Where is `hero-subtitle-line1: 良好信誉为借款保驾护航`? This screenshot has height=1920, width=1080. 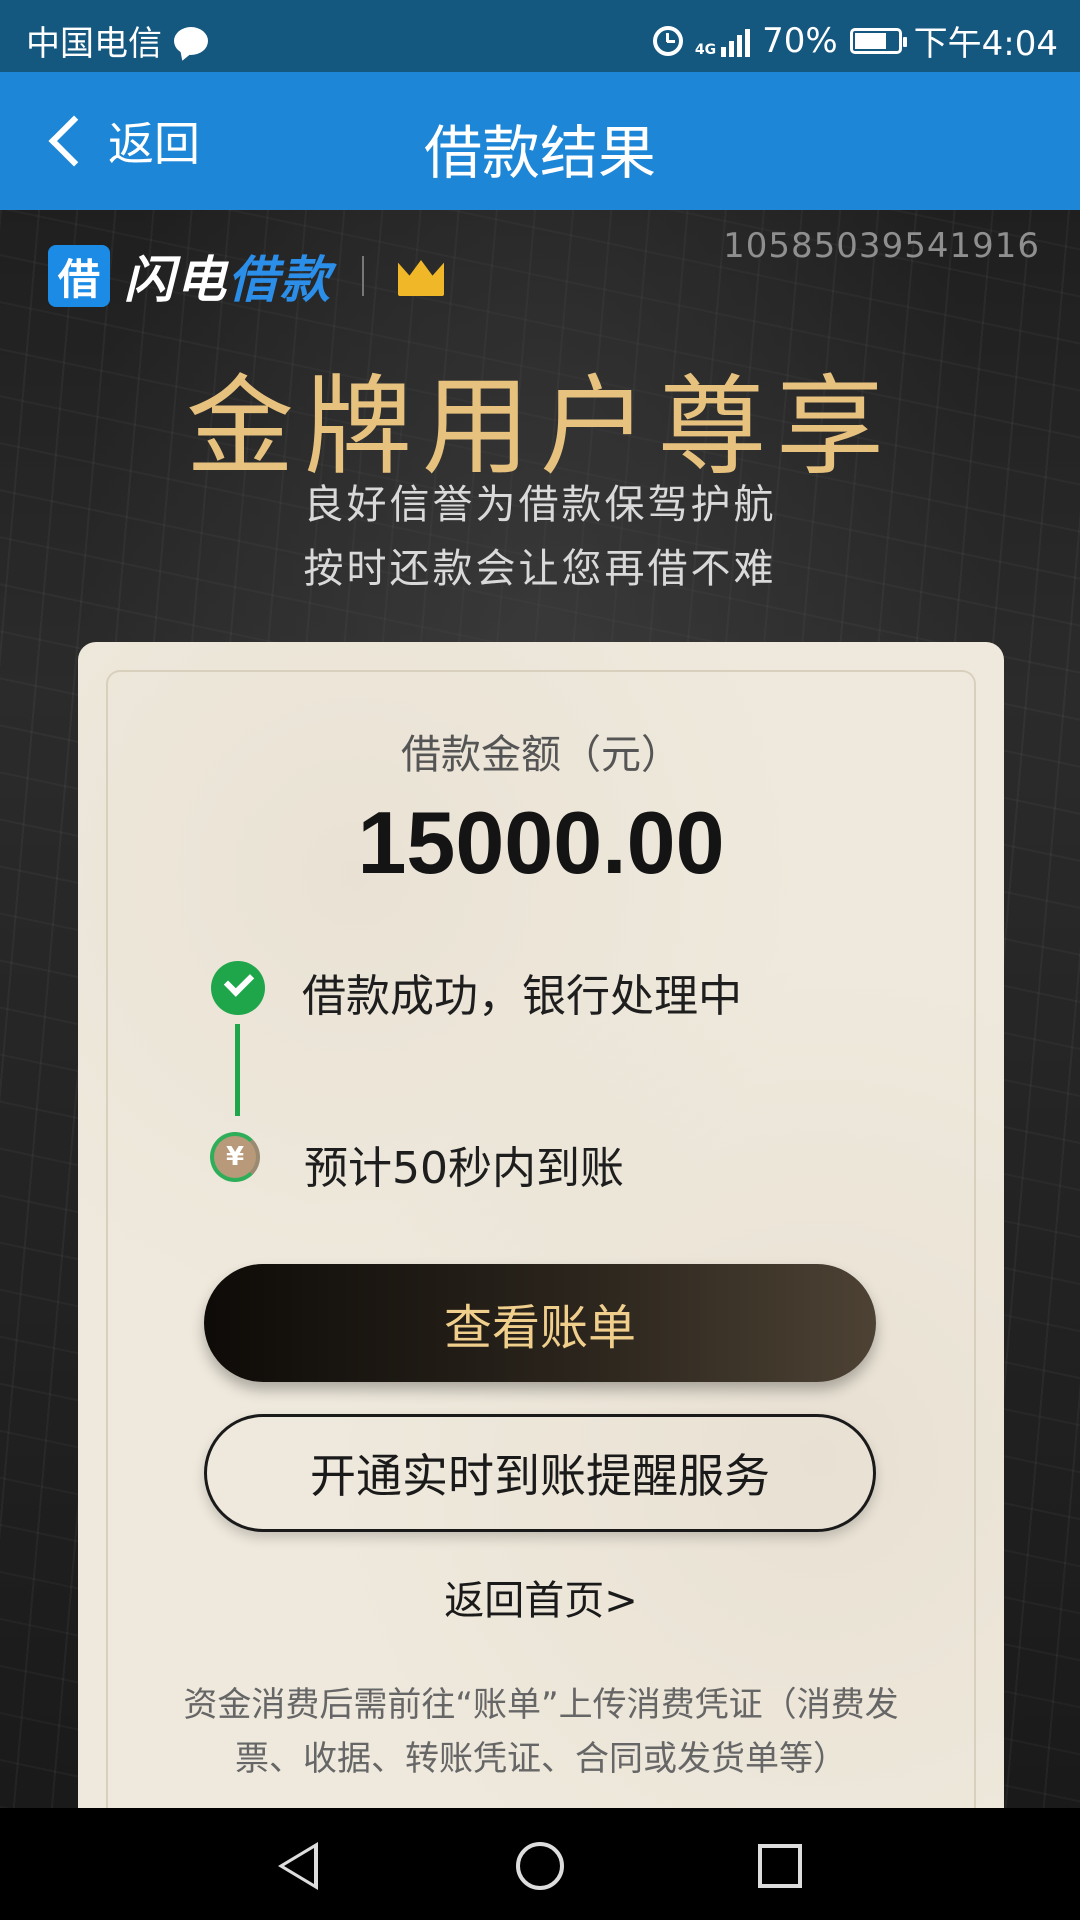
hero-subtitle-line1: 良好信誉为借款保驾护航 is located at coordinates (540, 505).